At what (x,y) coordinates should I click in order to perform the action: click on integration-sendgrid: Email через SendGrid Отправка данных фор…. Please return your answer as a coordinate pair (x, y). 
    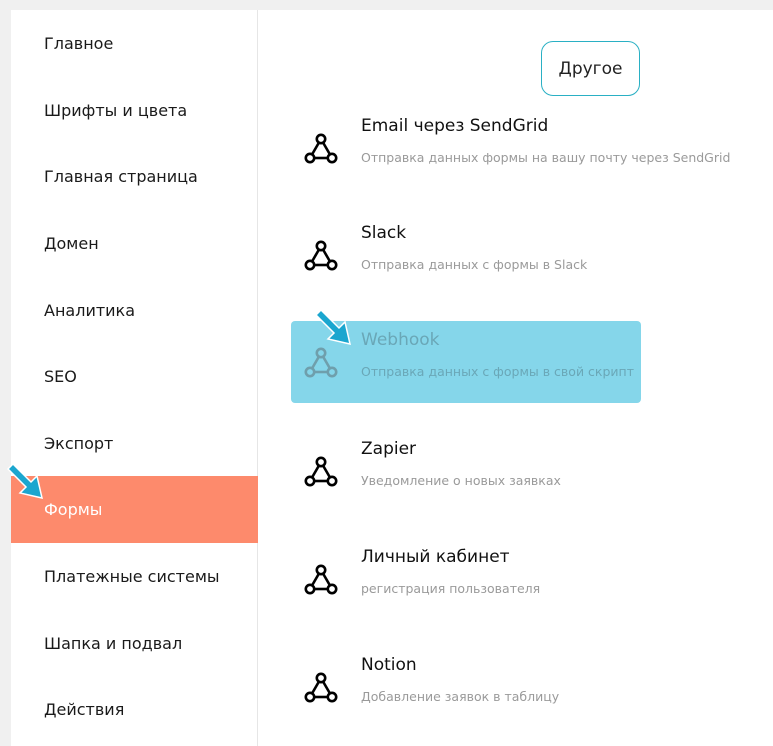
    Looking at the image, I should click on (510, 148).